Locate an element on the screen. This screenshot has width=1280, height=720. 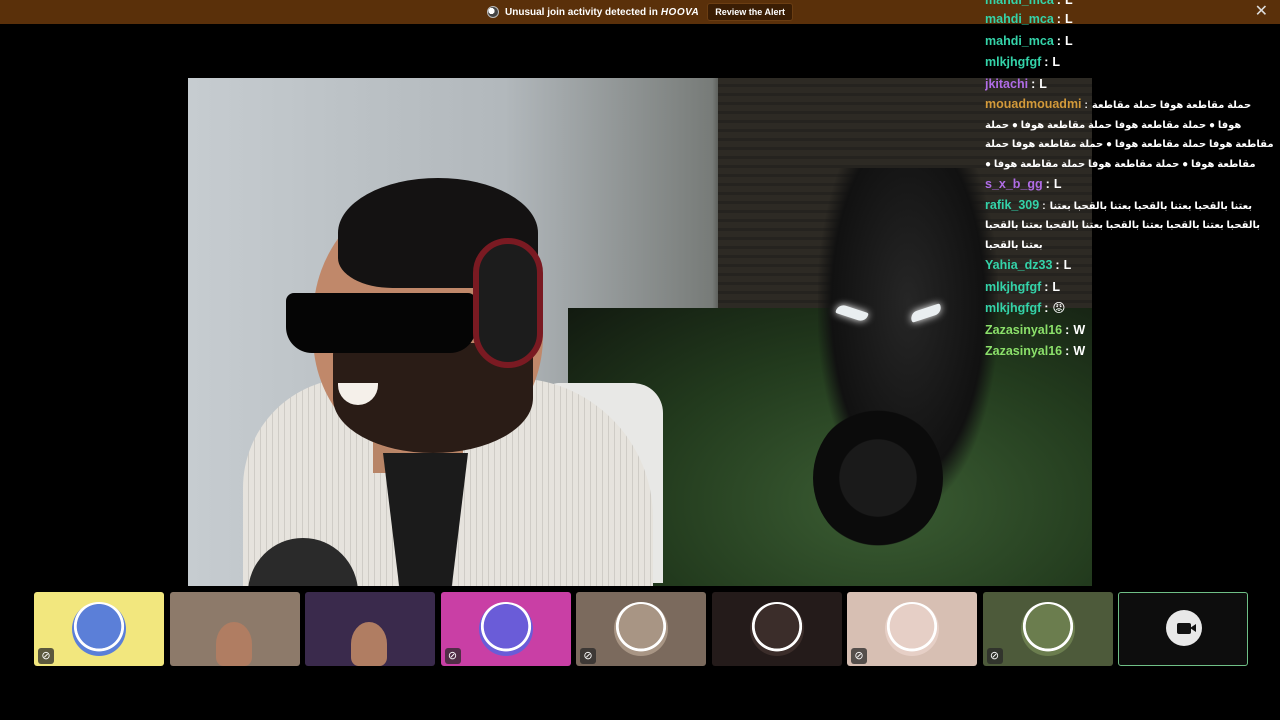
chat-username: jkitachi is located at coordinates (1006, 84).